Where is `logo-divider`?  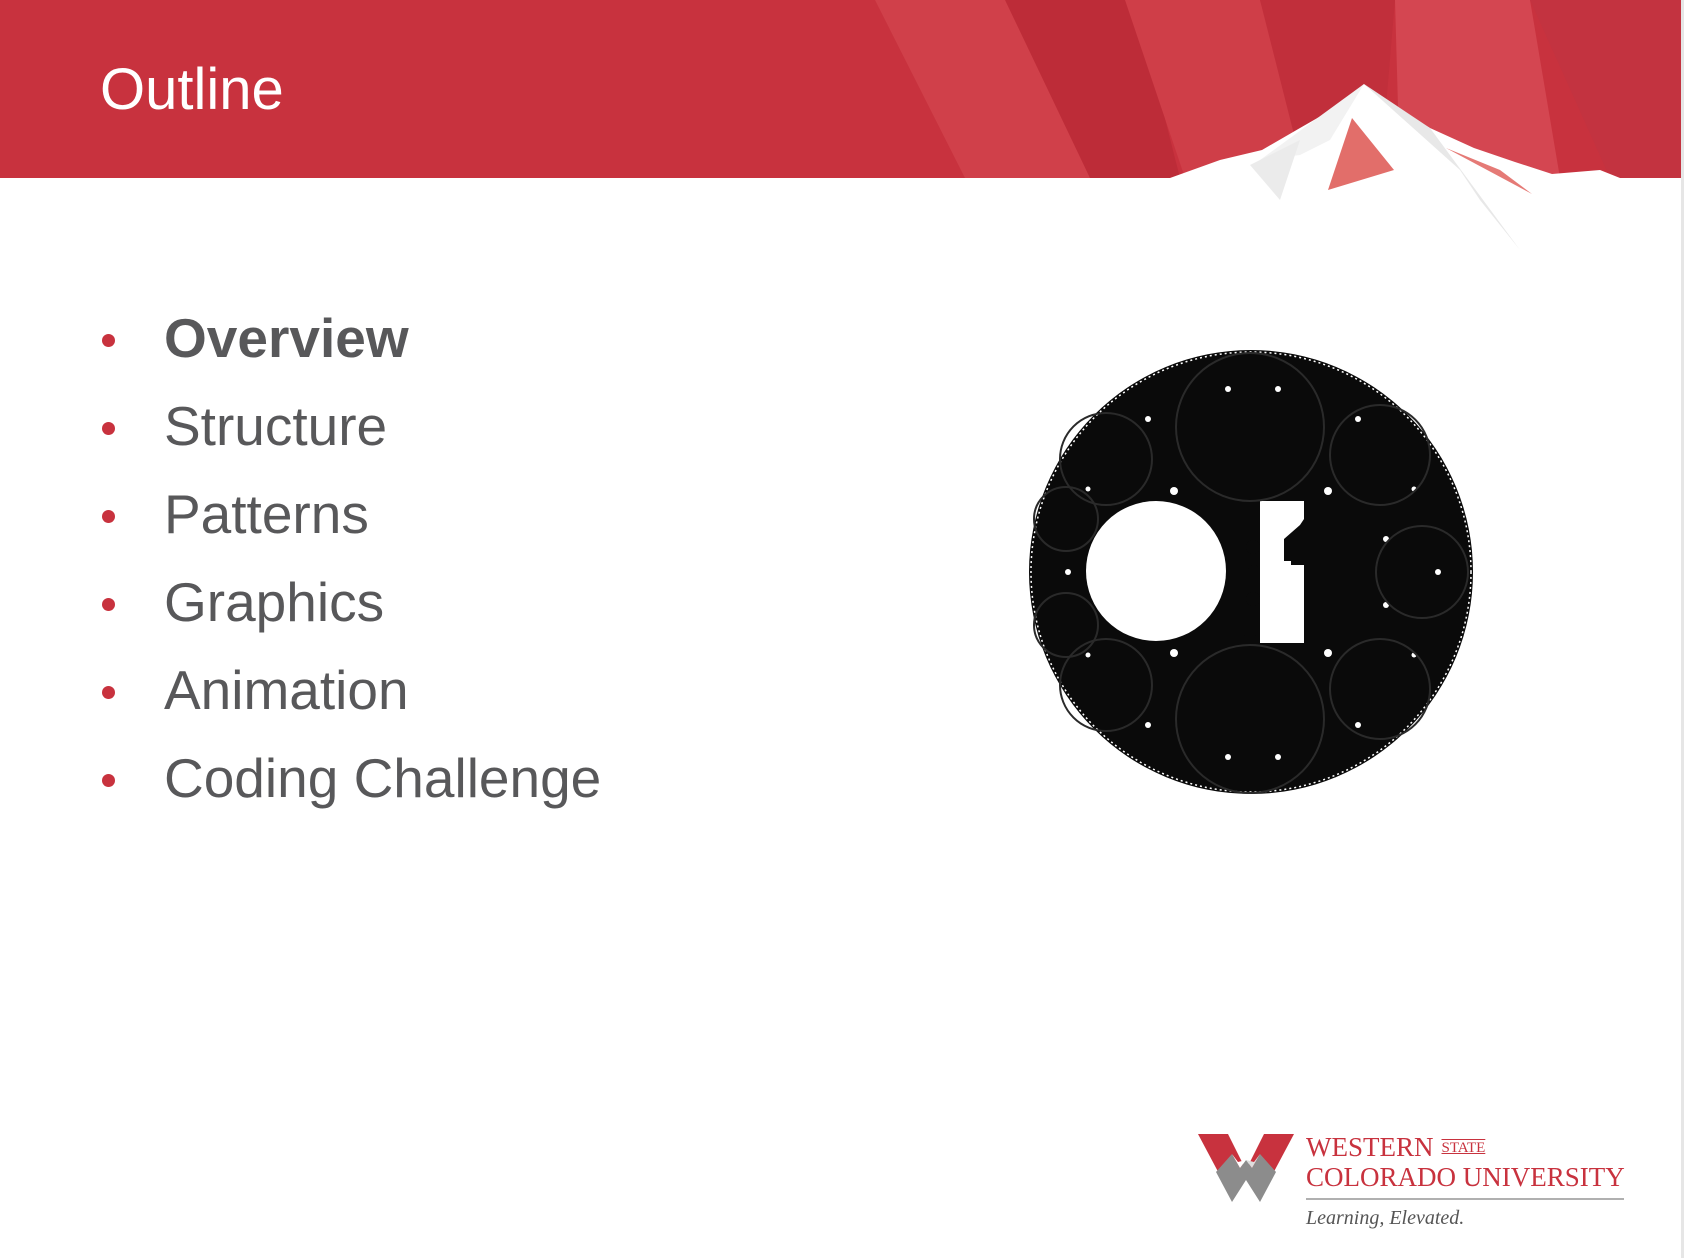
logo-divider is located at coordinates (1465, 1199).